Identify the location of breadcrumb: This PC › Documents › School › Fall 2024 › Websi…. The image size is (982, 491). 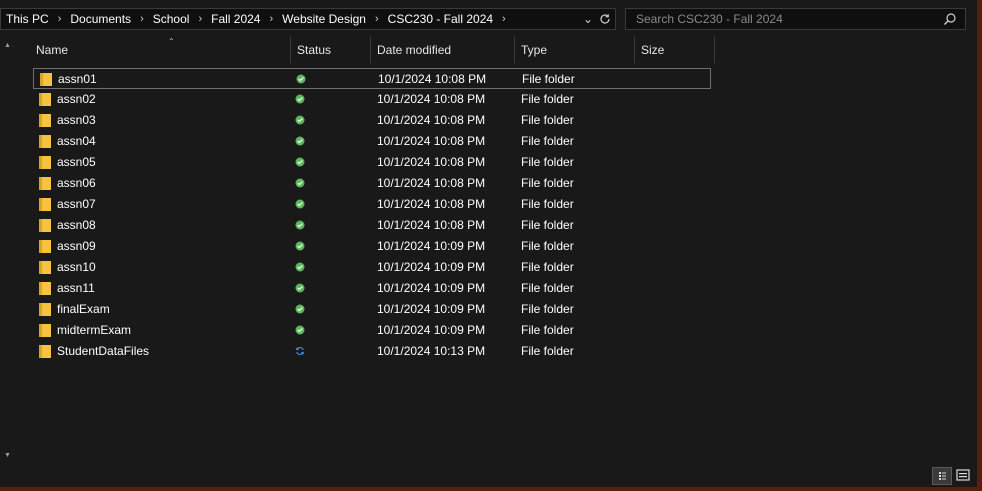
(308, 19).